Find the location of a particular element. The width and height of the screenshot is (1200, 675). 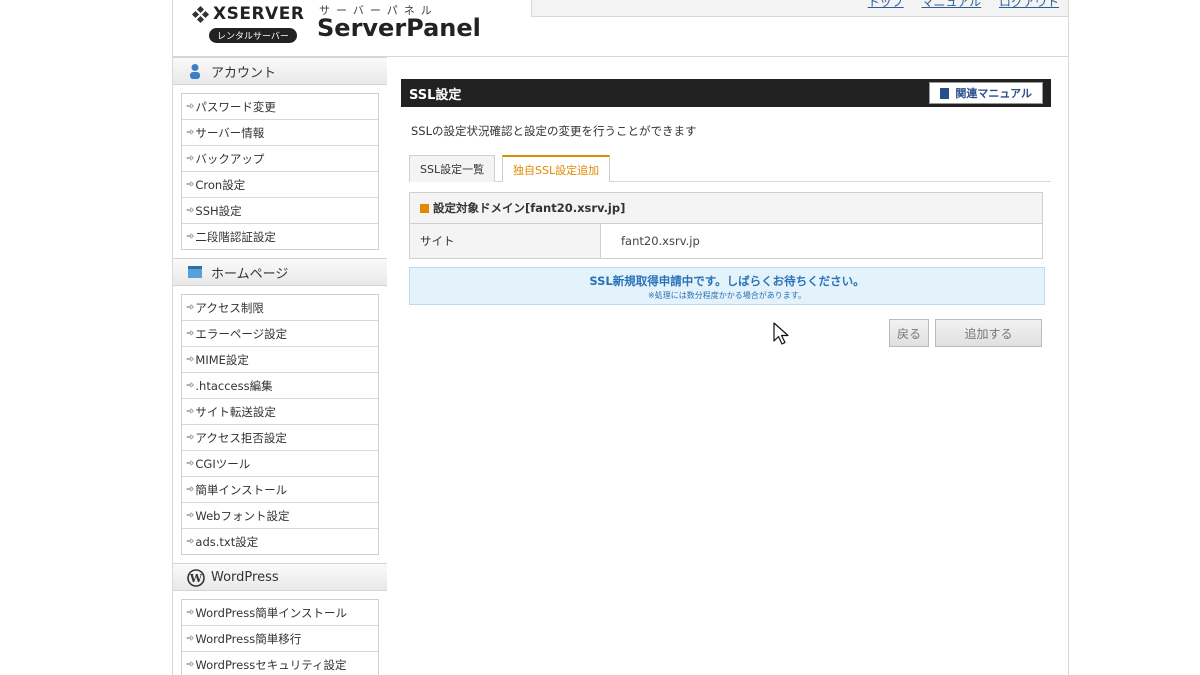

sidebar-item-label: SSH設定 is located at coordinates (218, 210).